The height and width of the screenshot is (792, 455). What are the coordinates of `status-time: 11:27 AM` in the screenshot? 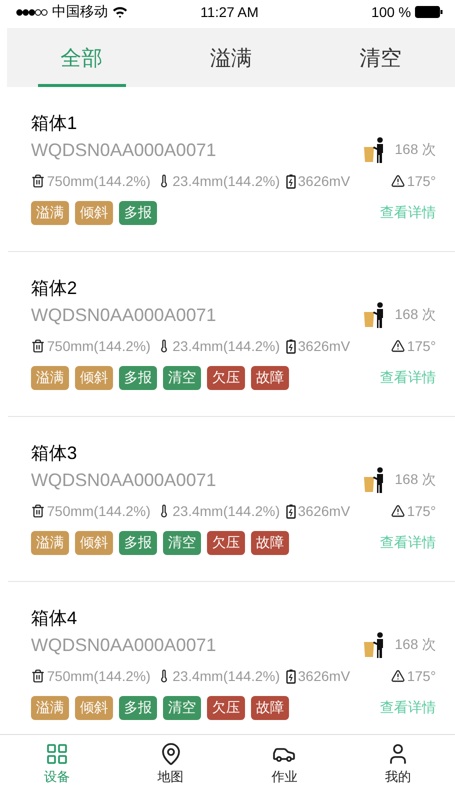 It's located at (229, 12).